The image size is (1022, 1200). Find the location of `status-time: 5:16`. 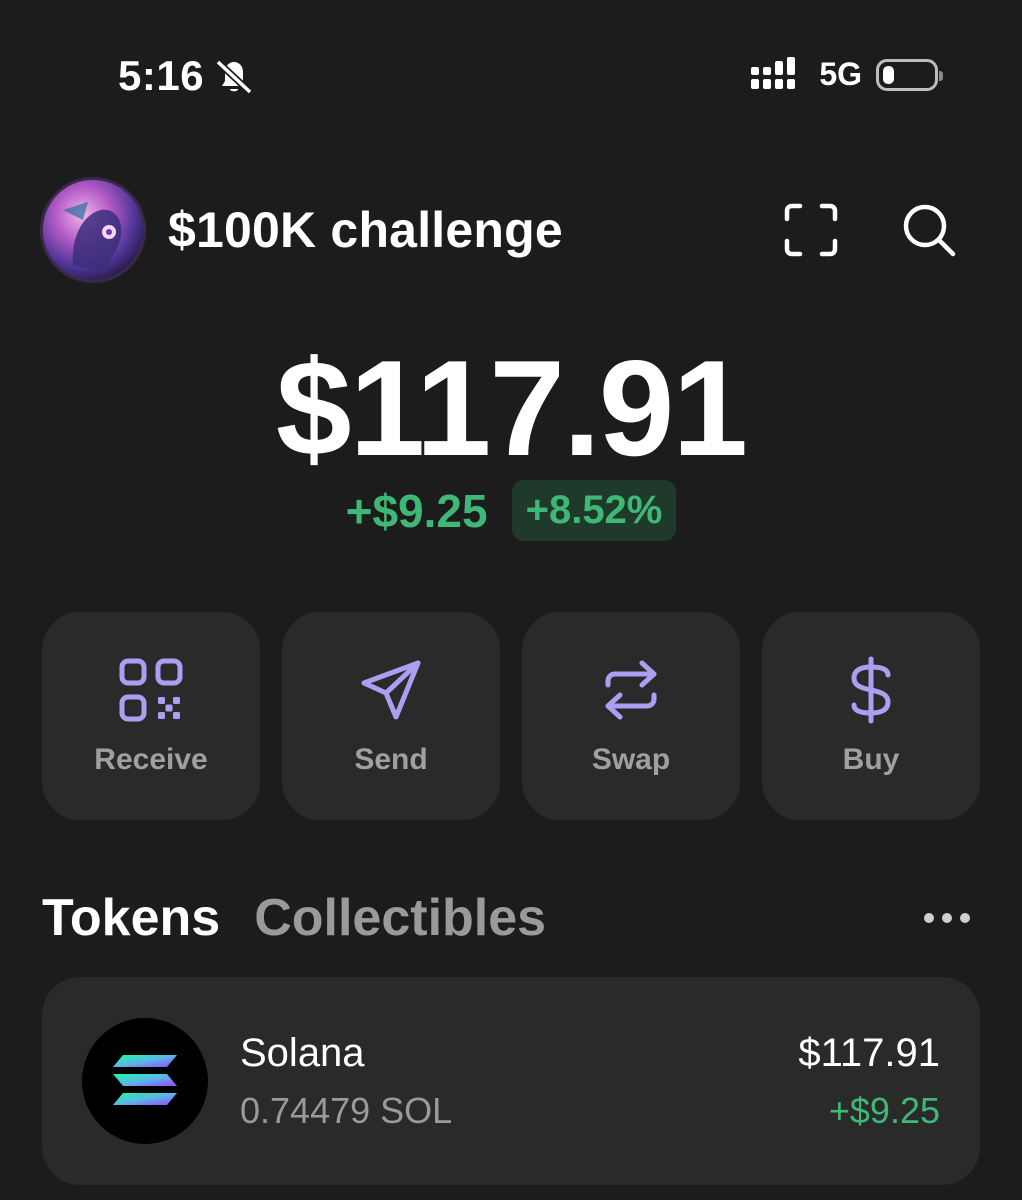

status-time: 5:16 is located at coordinates (187, 76).